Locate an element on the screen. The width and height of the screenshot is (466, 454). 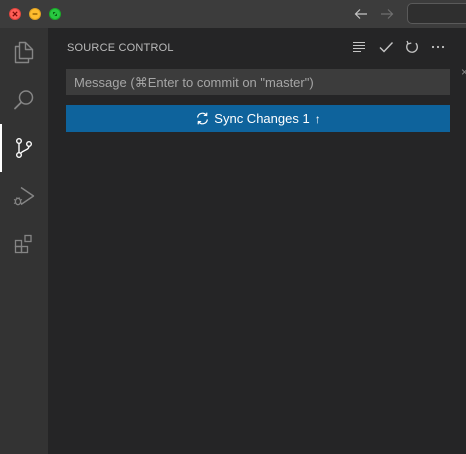
source-control-icon is located at coordinates (23, 148).